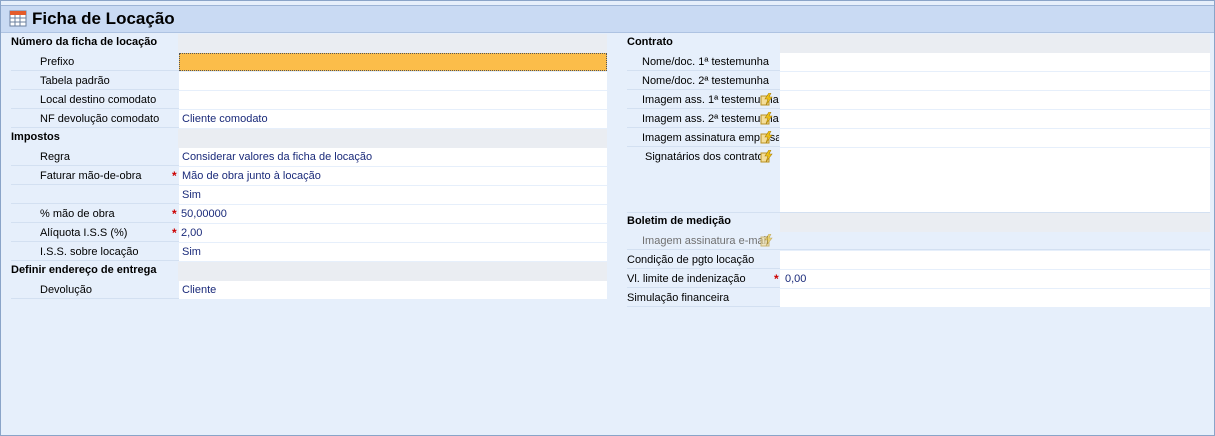  Describe the element at coordinates (103, 18) in the screenshot. I see `page-title: Ficha de Locação` at that location.